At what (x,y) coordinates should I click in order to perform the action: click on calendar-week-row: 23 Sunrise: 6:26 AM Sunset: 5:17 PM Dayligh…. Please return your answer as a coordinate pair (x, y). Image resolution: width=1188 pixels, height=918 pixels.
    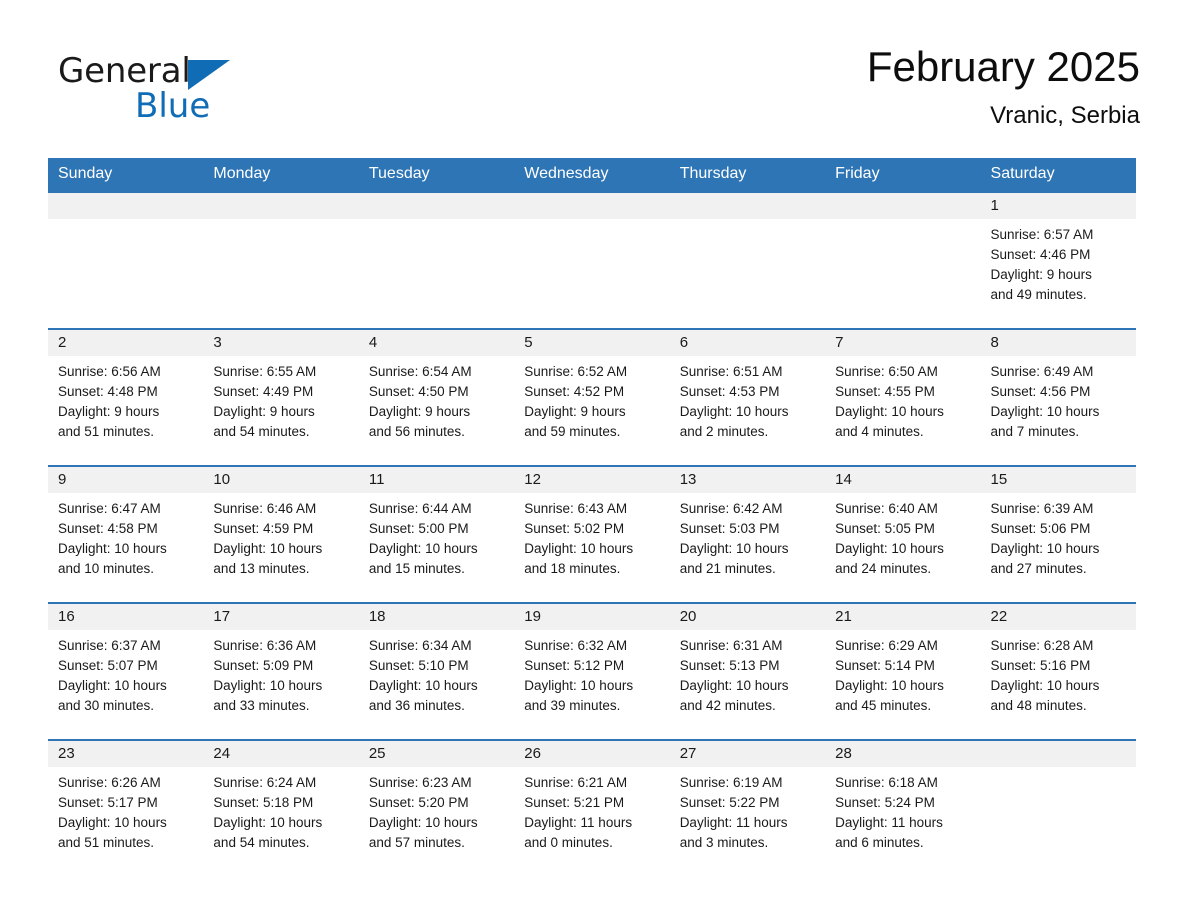
    Looking at the image, I should click on (592, 807).